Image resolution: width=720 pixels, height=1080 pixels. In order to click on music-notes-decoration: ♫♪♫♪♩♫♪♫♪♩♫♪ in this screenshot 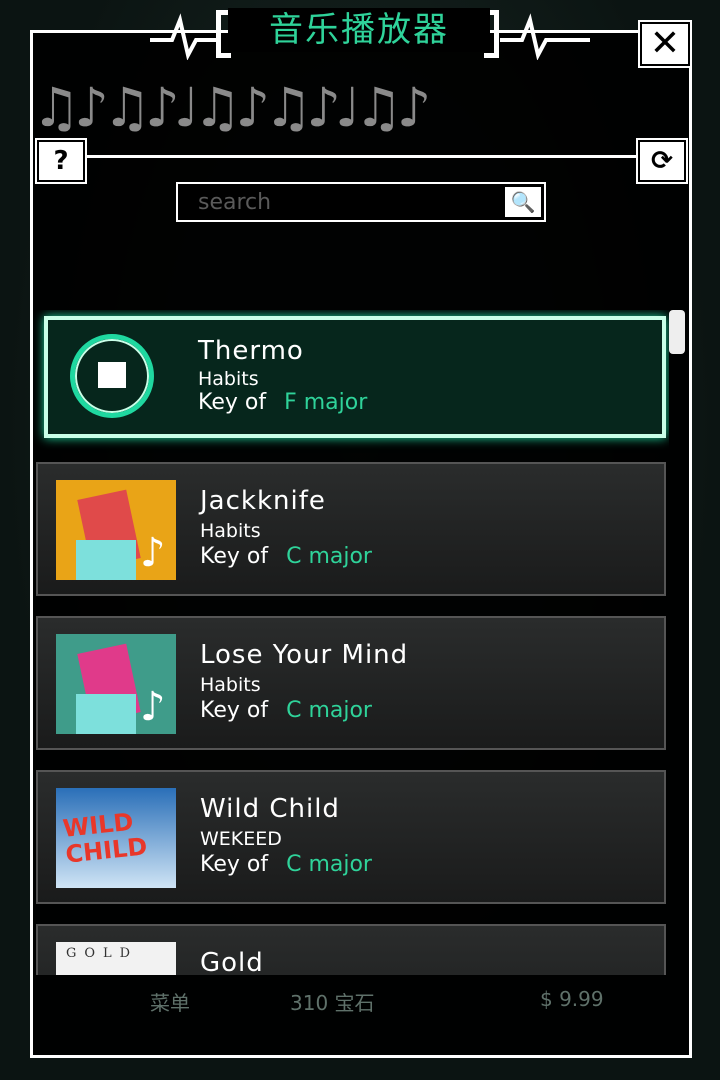, I will do `click(231, 108)`.